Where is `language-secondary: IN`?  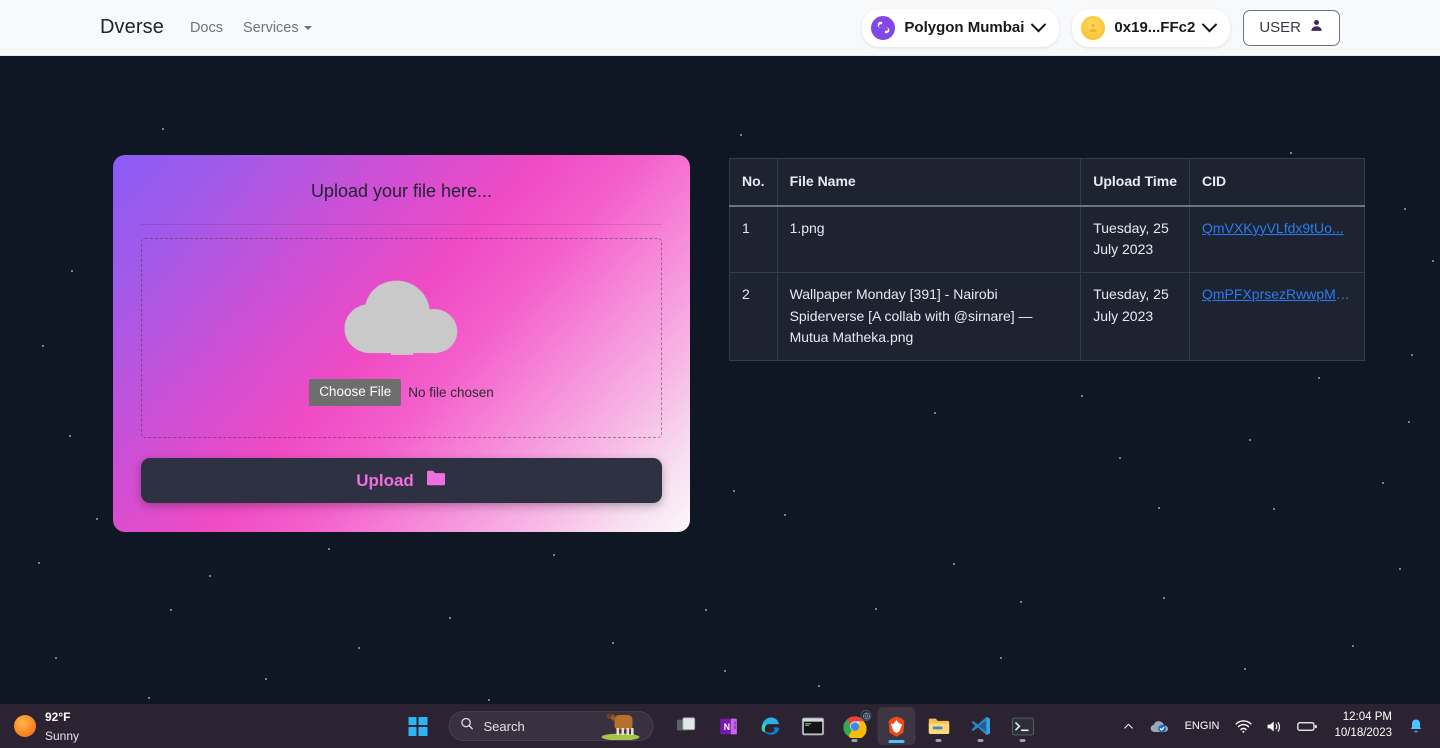
language-secondary: IN is located at coordinates (1214, 725).